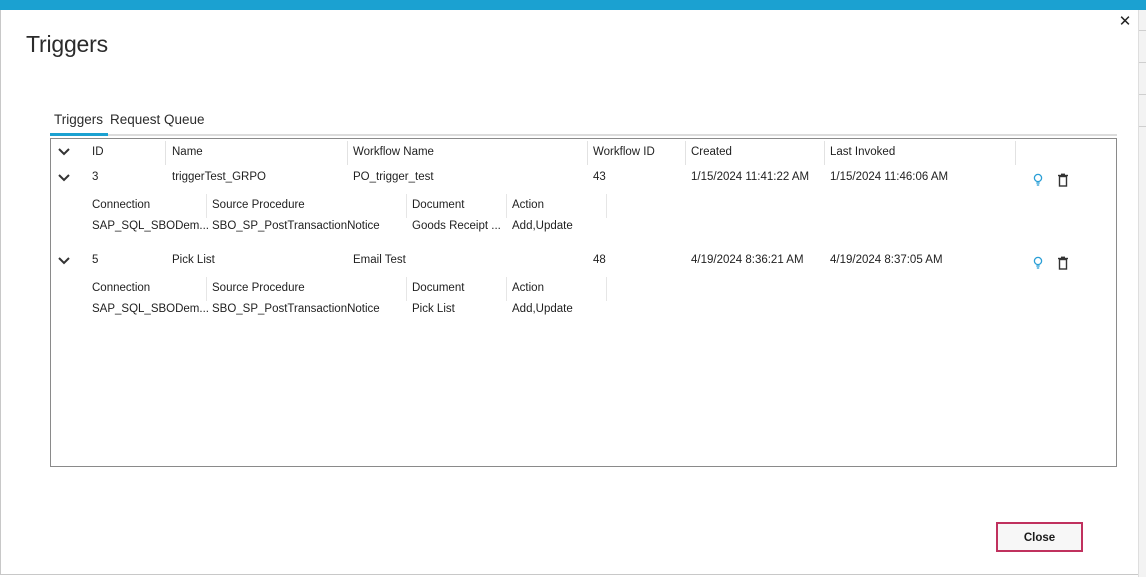 This screenshot has width=1146, height=577. I want to click on cell-last-invoked: 4/19/2024 8:37:05 AM, so click(886, 260).